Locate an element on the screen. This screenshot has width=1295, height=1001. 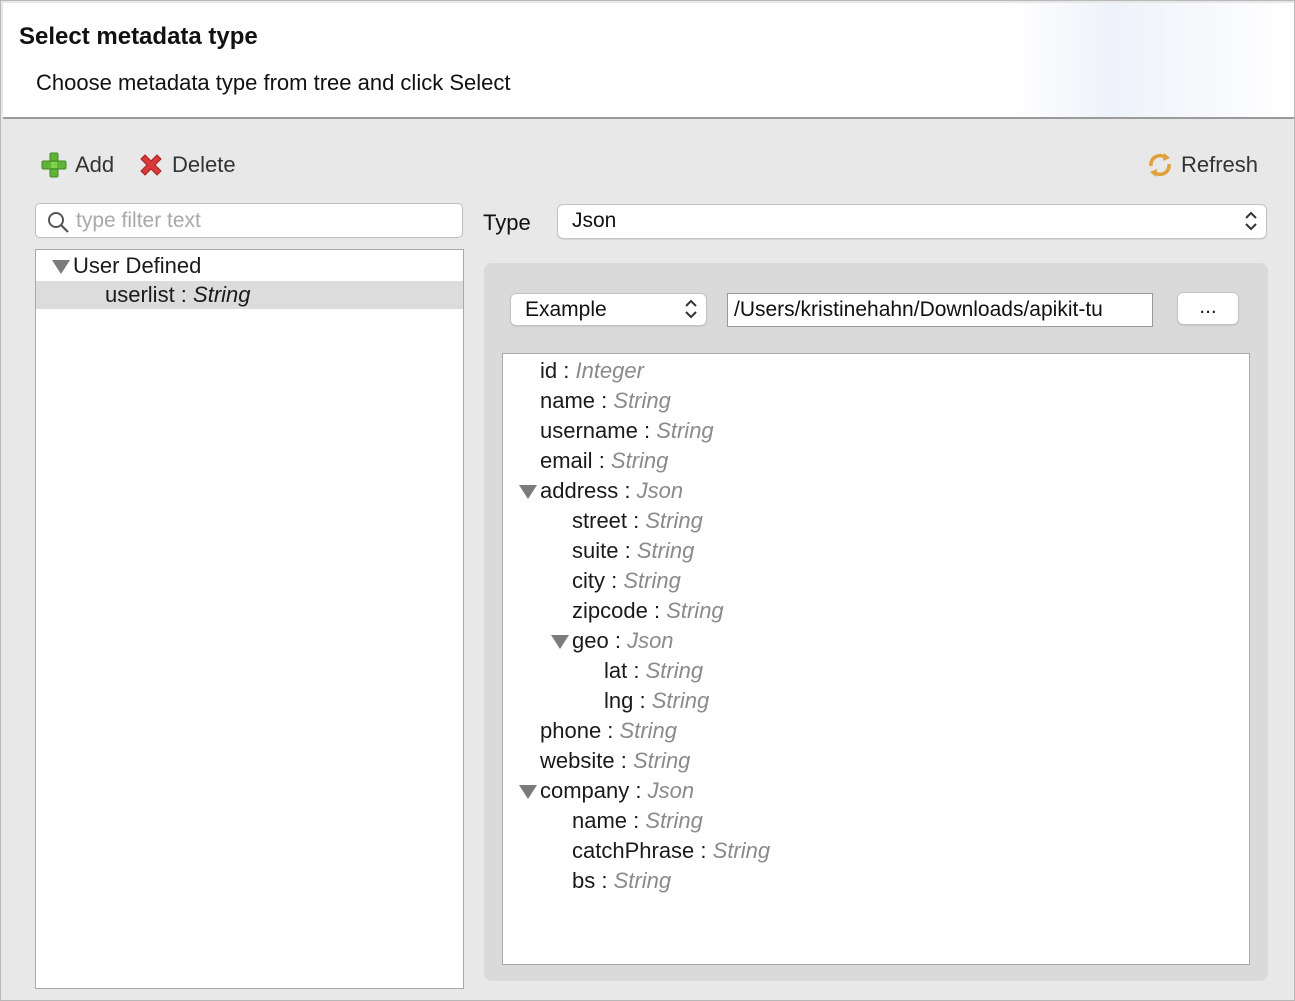
structure-node-label: catchPhrase : String is located at coordinates (671, 851).